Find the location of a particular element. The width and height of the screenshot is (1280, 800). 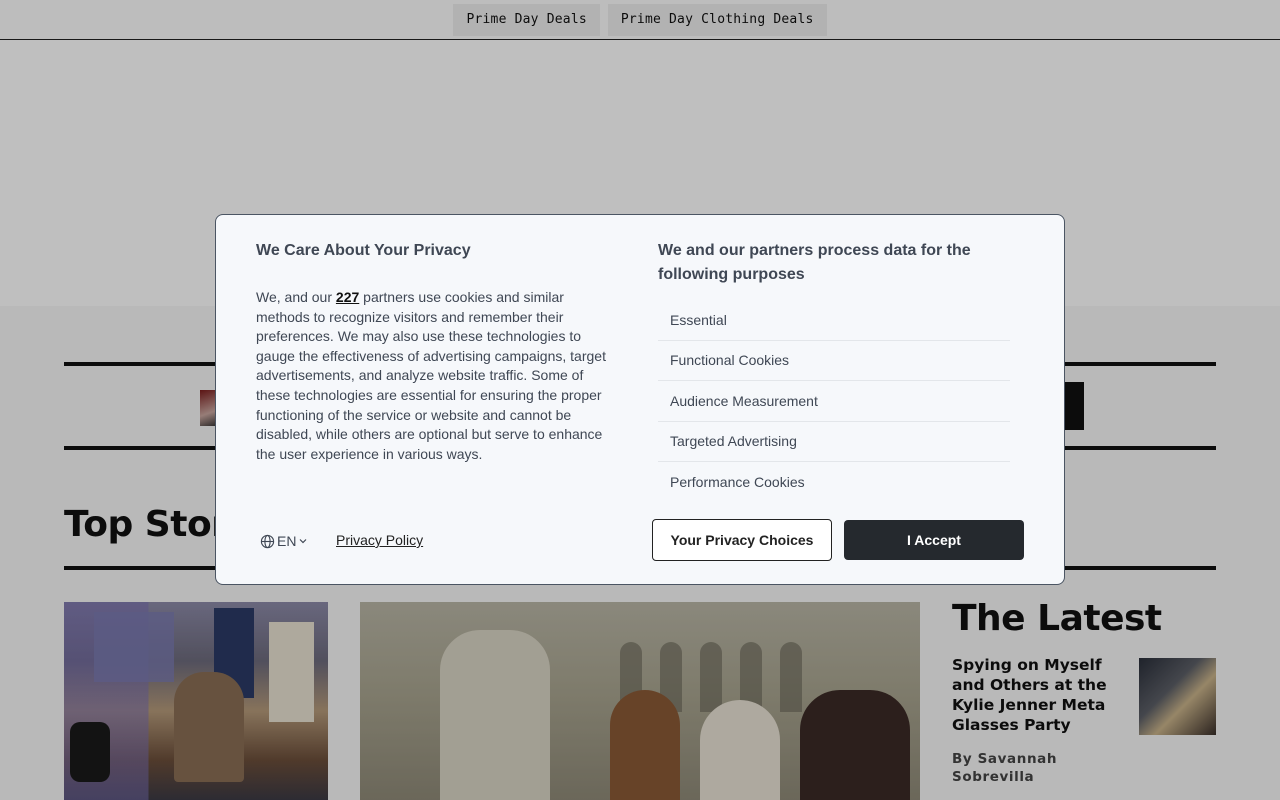

purpose-targeted-advertising: Targeted Advertising is located at coordinates (834, 442).